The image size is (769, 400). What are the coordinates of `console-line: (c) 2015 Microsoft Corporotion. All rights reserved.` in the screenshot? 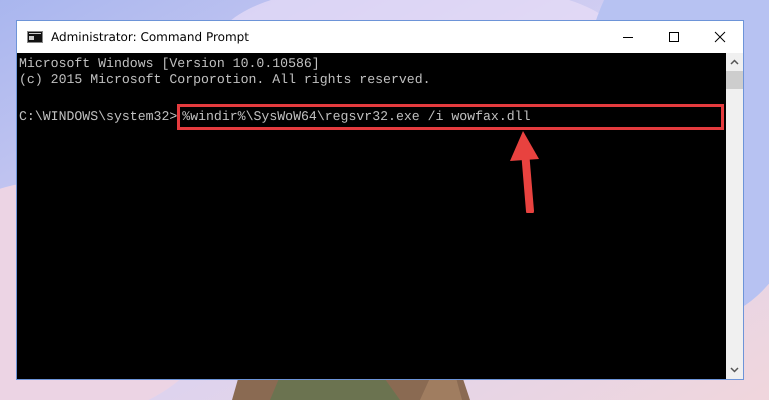 It's located at (225, 79).